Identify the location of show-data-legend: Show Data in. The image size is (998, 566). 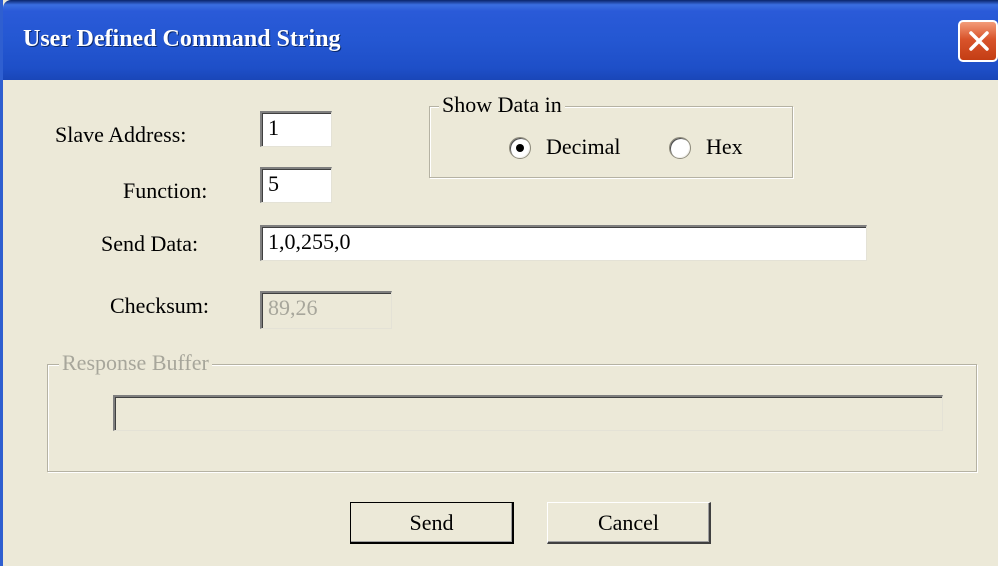
(502, 105).